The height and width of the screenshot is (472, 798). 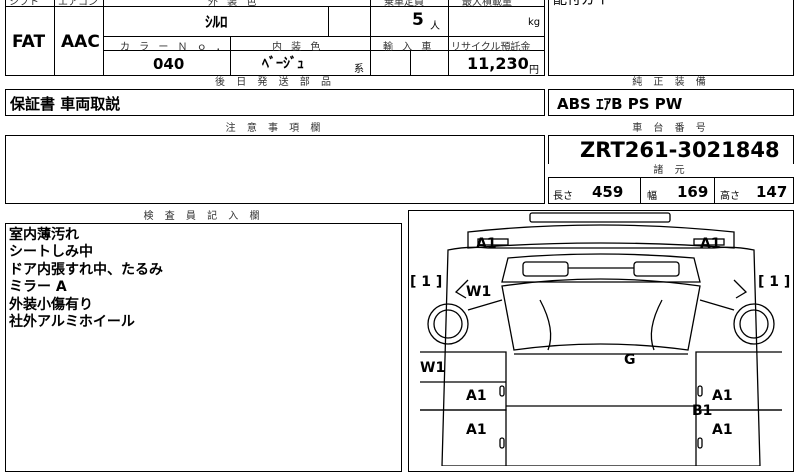 I want to click on max-load-unit: kg, so click(x=534, y=22).